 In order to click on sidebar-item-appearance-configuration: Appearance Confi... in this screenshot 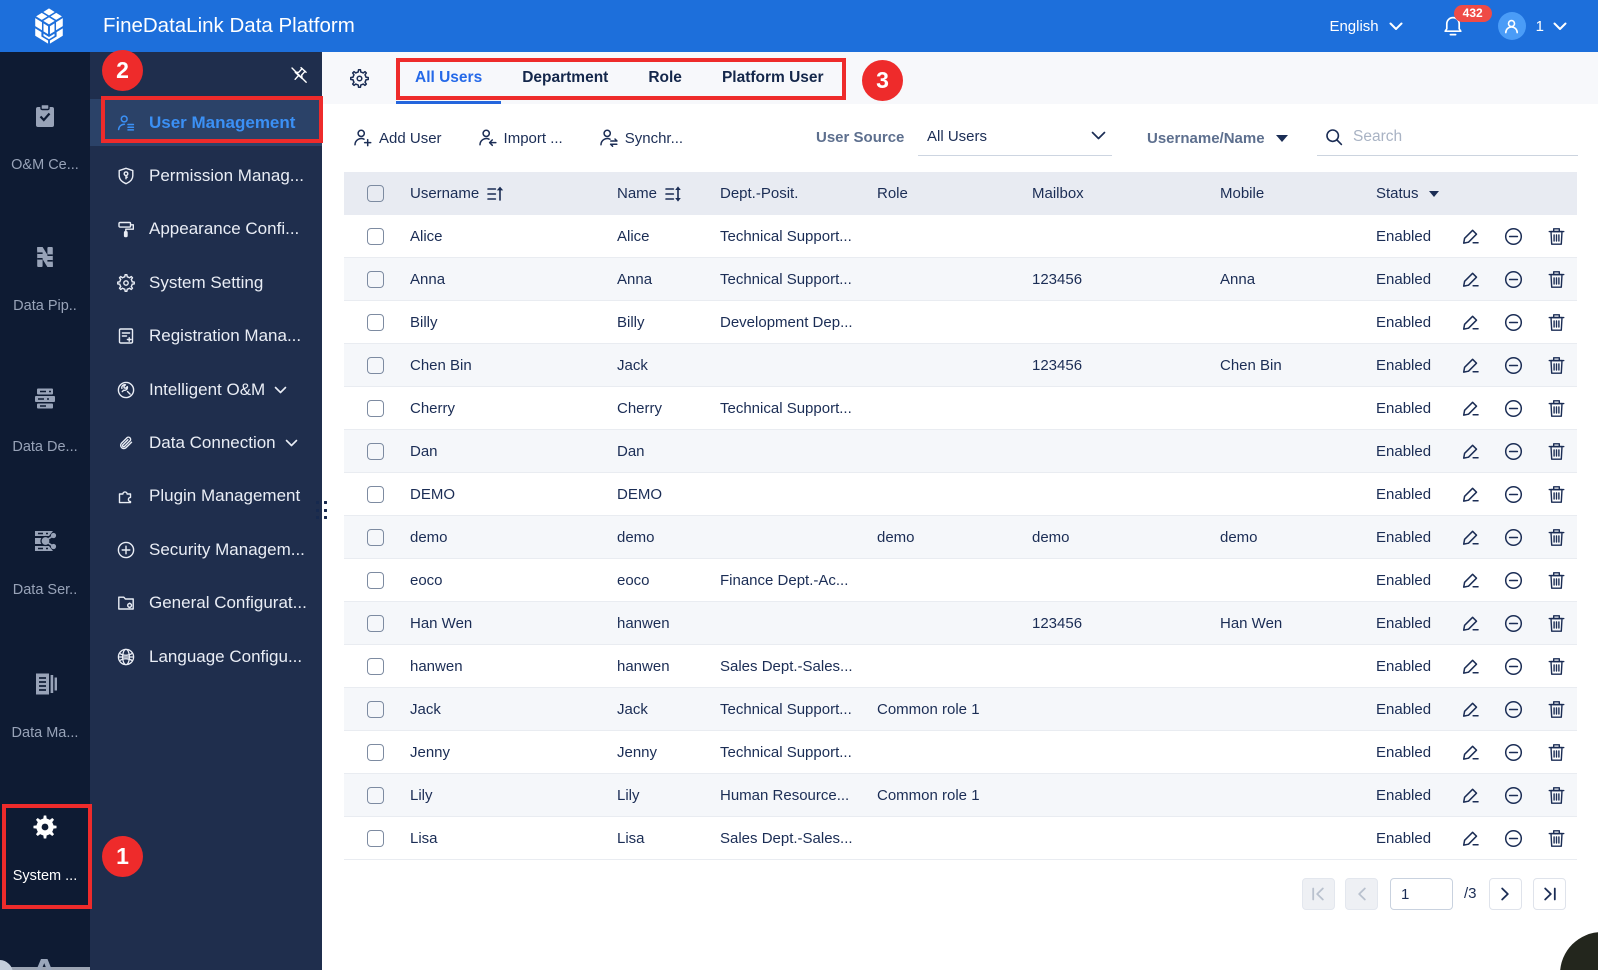, I will do `click(206, 229)`.